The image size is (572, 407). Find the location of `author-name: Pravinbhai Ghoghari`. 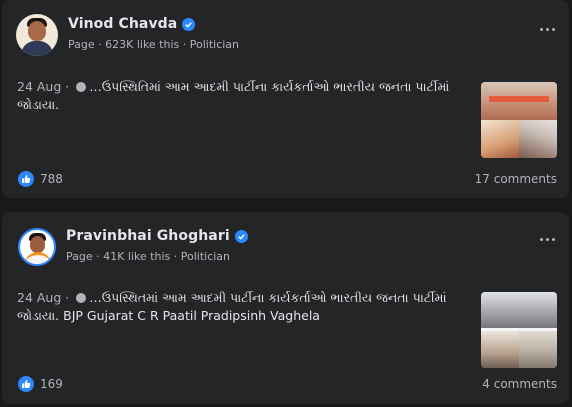

author-name: Pravinbhai Ghoghari is located at coordinates (148, 236).